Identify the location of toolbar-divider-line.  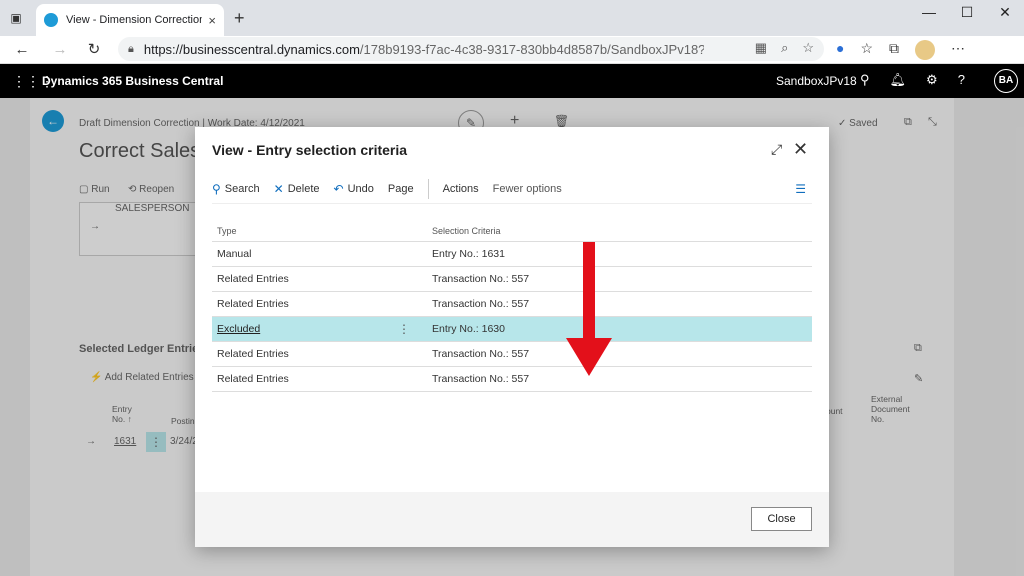
(512, 203).